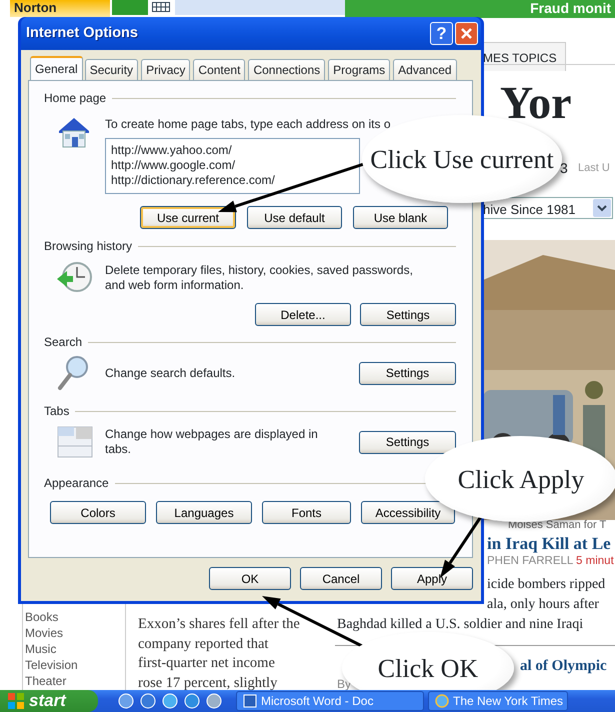 This screenshot has height=712, width=615. What do you see at coordinates (111, 69) in the screenshot?
I see `tab: Security` at bounding box center [111, 69].